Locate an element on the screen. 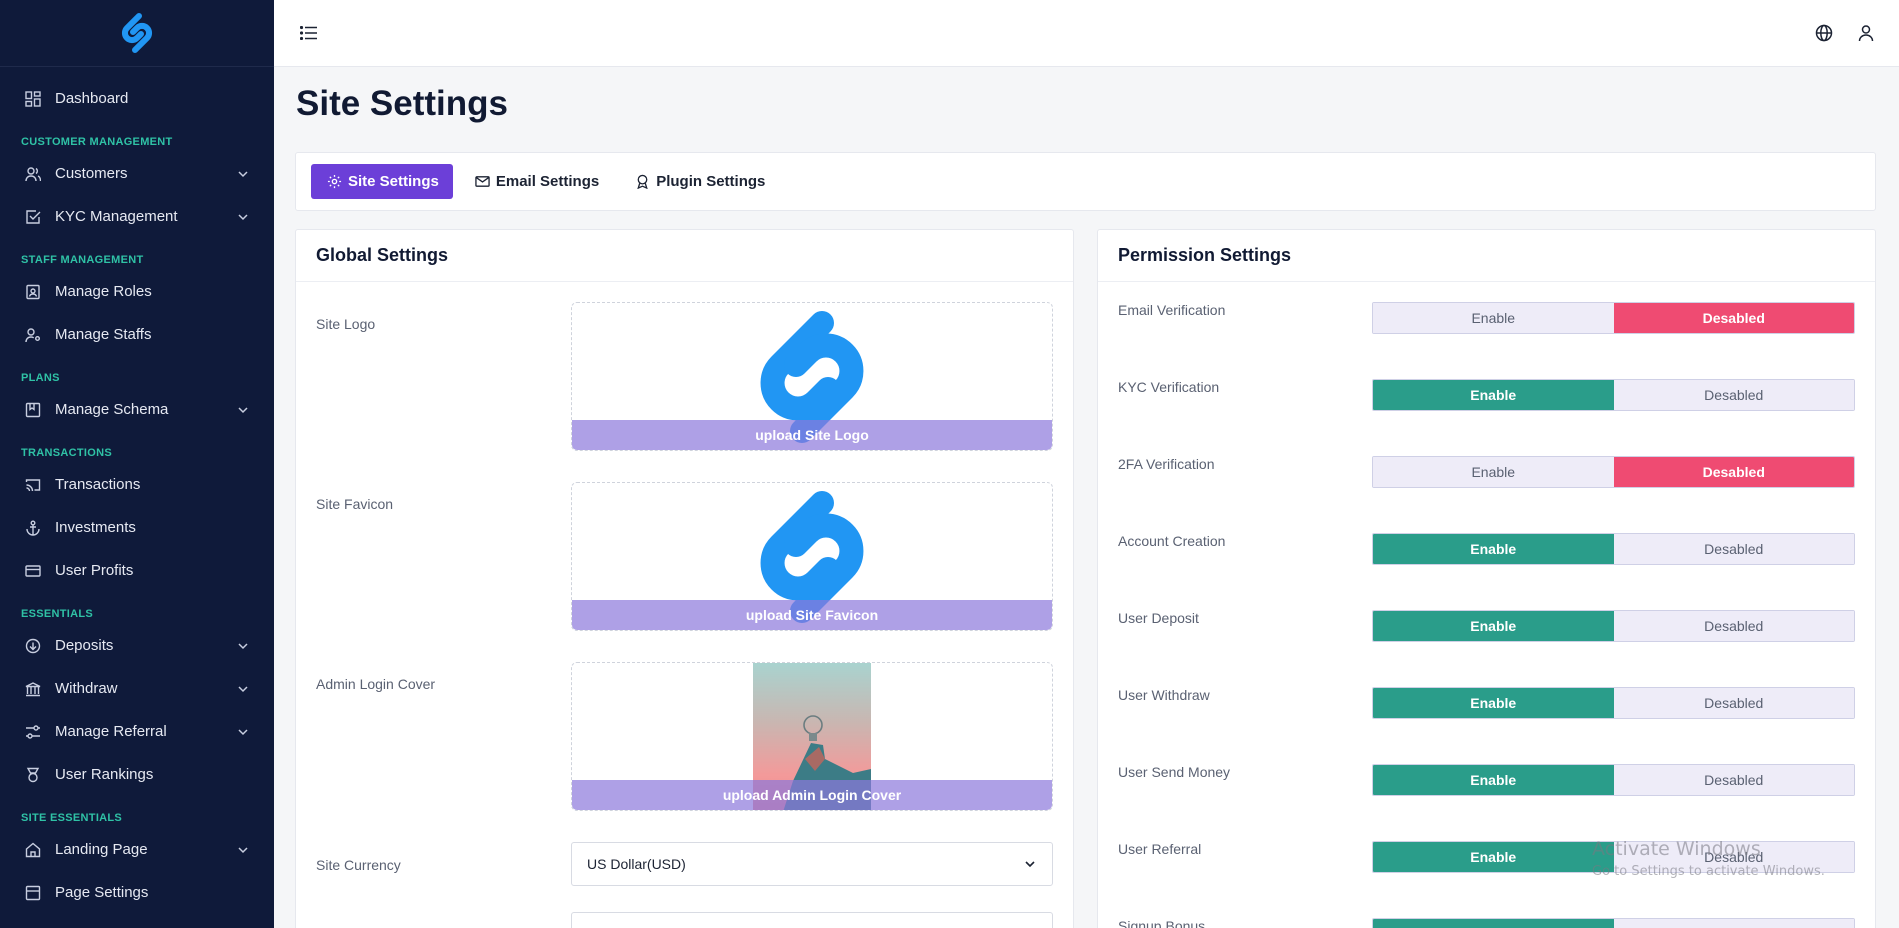 The image size is (1899, 928). layout-icon is located at coordinates (33, 893).